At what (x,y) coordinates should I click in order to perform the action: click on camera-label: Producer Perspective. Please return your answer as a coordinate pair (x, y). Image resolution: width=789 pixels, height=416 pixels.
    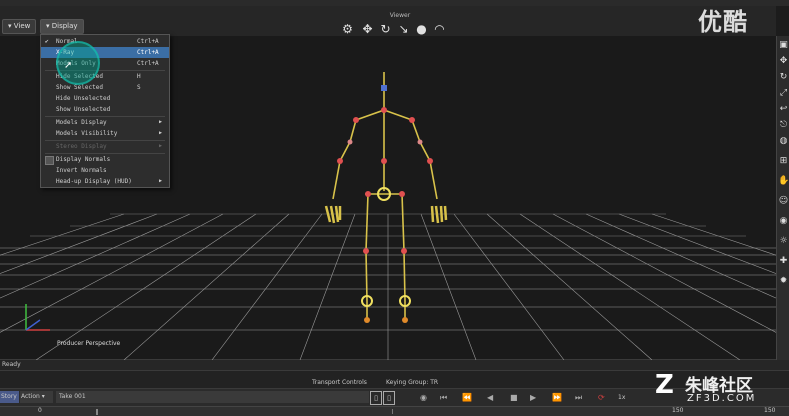
    Looking at the image, I should click on (89, 343).